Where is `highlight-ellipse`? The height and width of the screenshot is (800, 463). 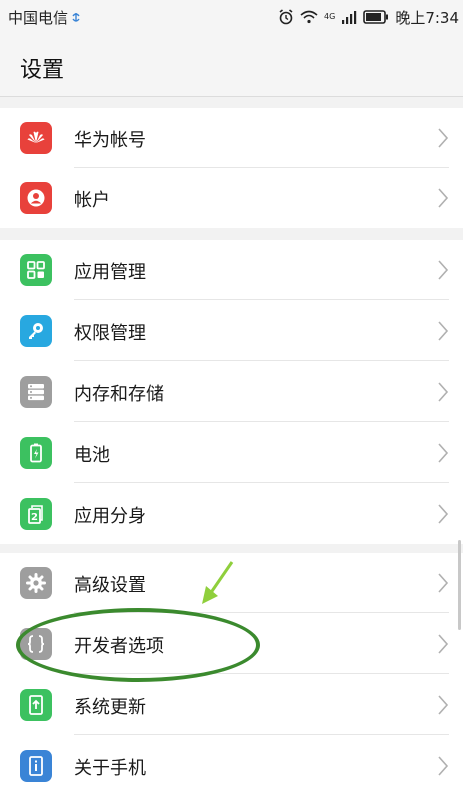 highlight-ellipse is located at coordinates (138, 645).